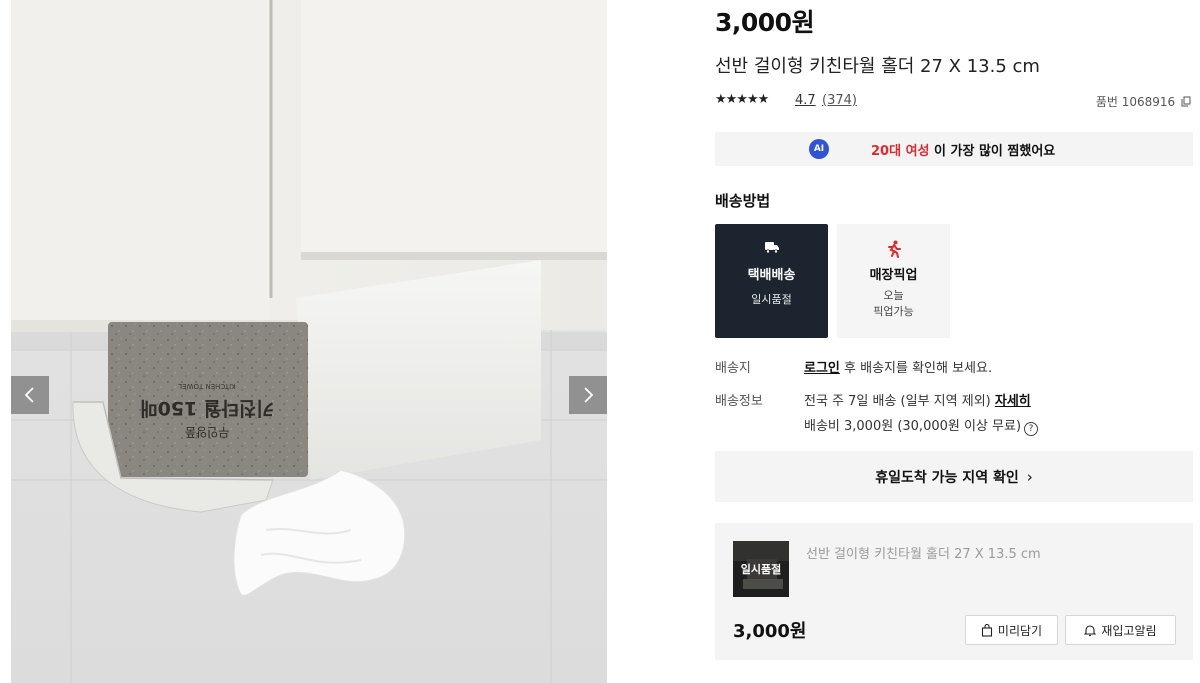 The image size is (1200, 683). I want to click on shipping-info-value: 전국 주 7일 배송 (일부 지역 제외) 자세히, so click(917, 399).